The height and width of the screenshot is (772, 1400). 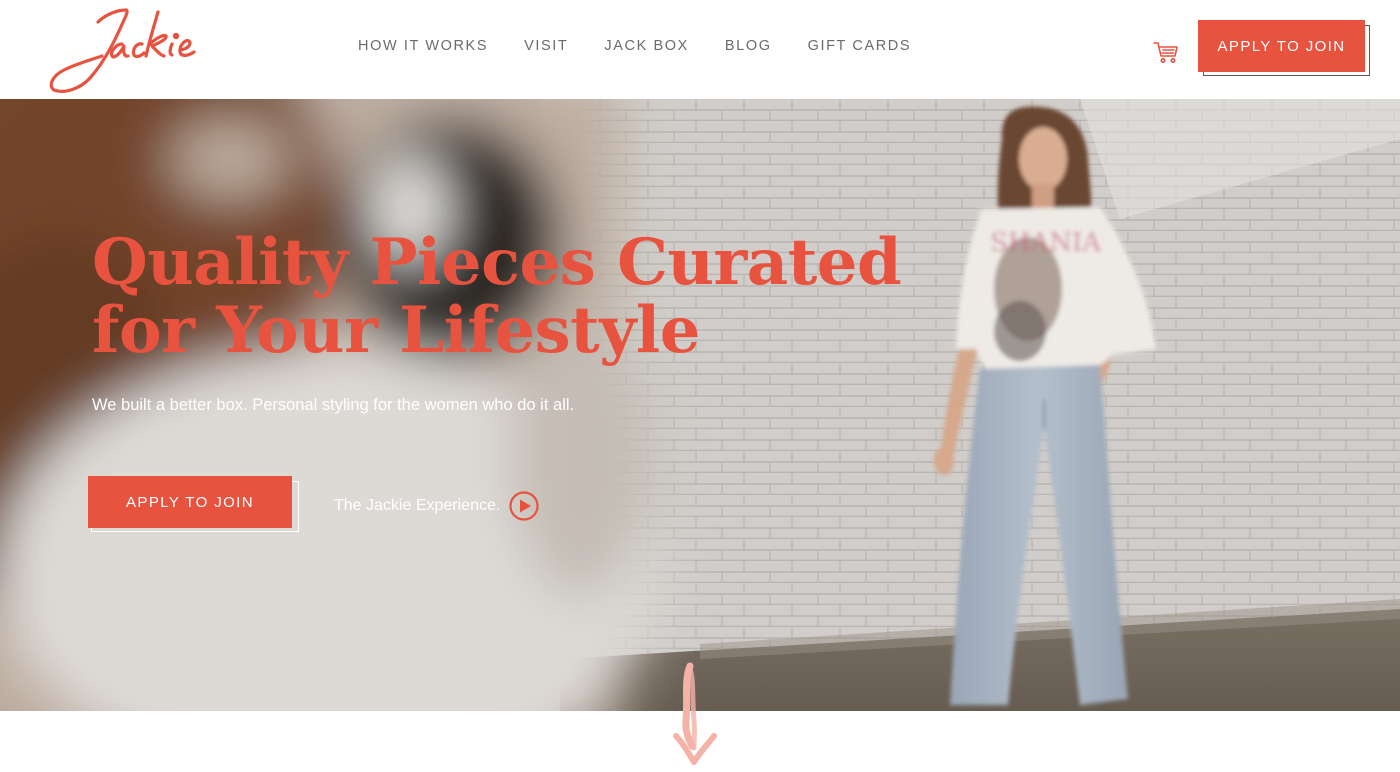 What do you see at coordinates (122, 50) in the screenshot?
I see `jackie-logo-script` at bounding box center [122, 50].